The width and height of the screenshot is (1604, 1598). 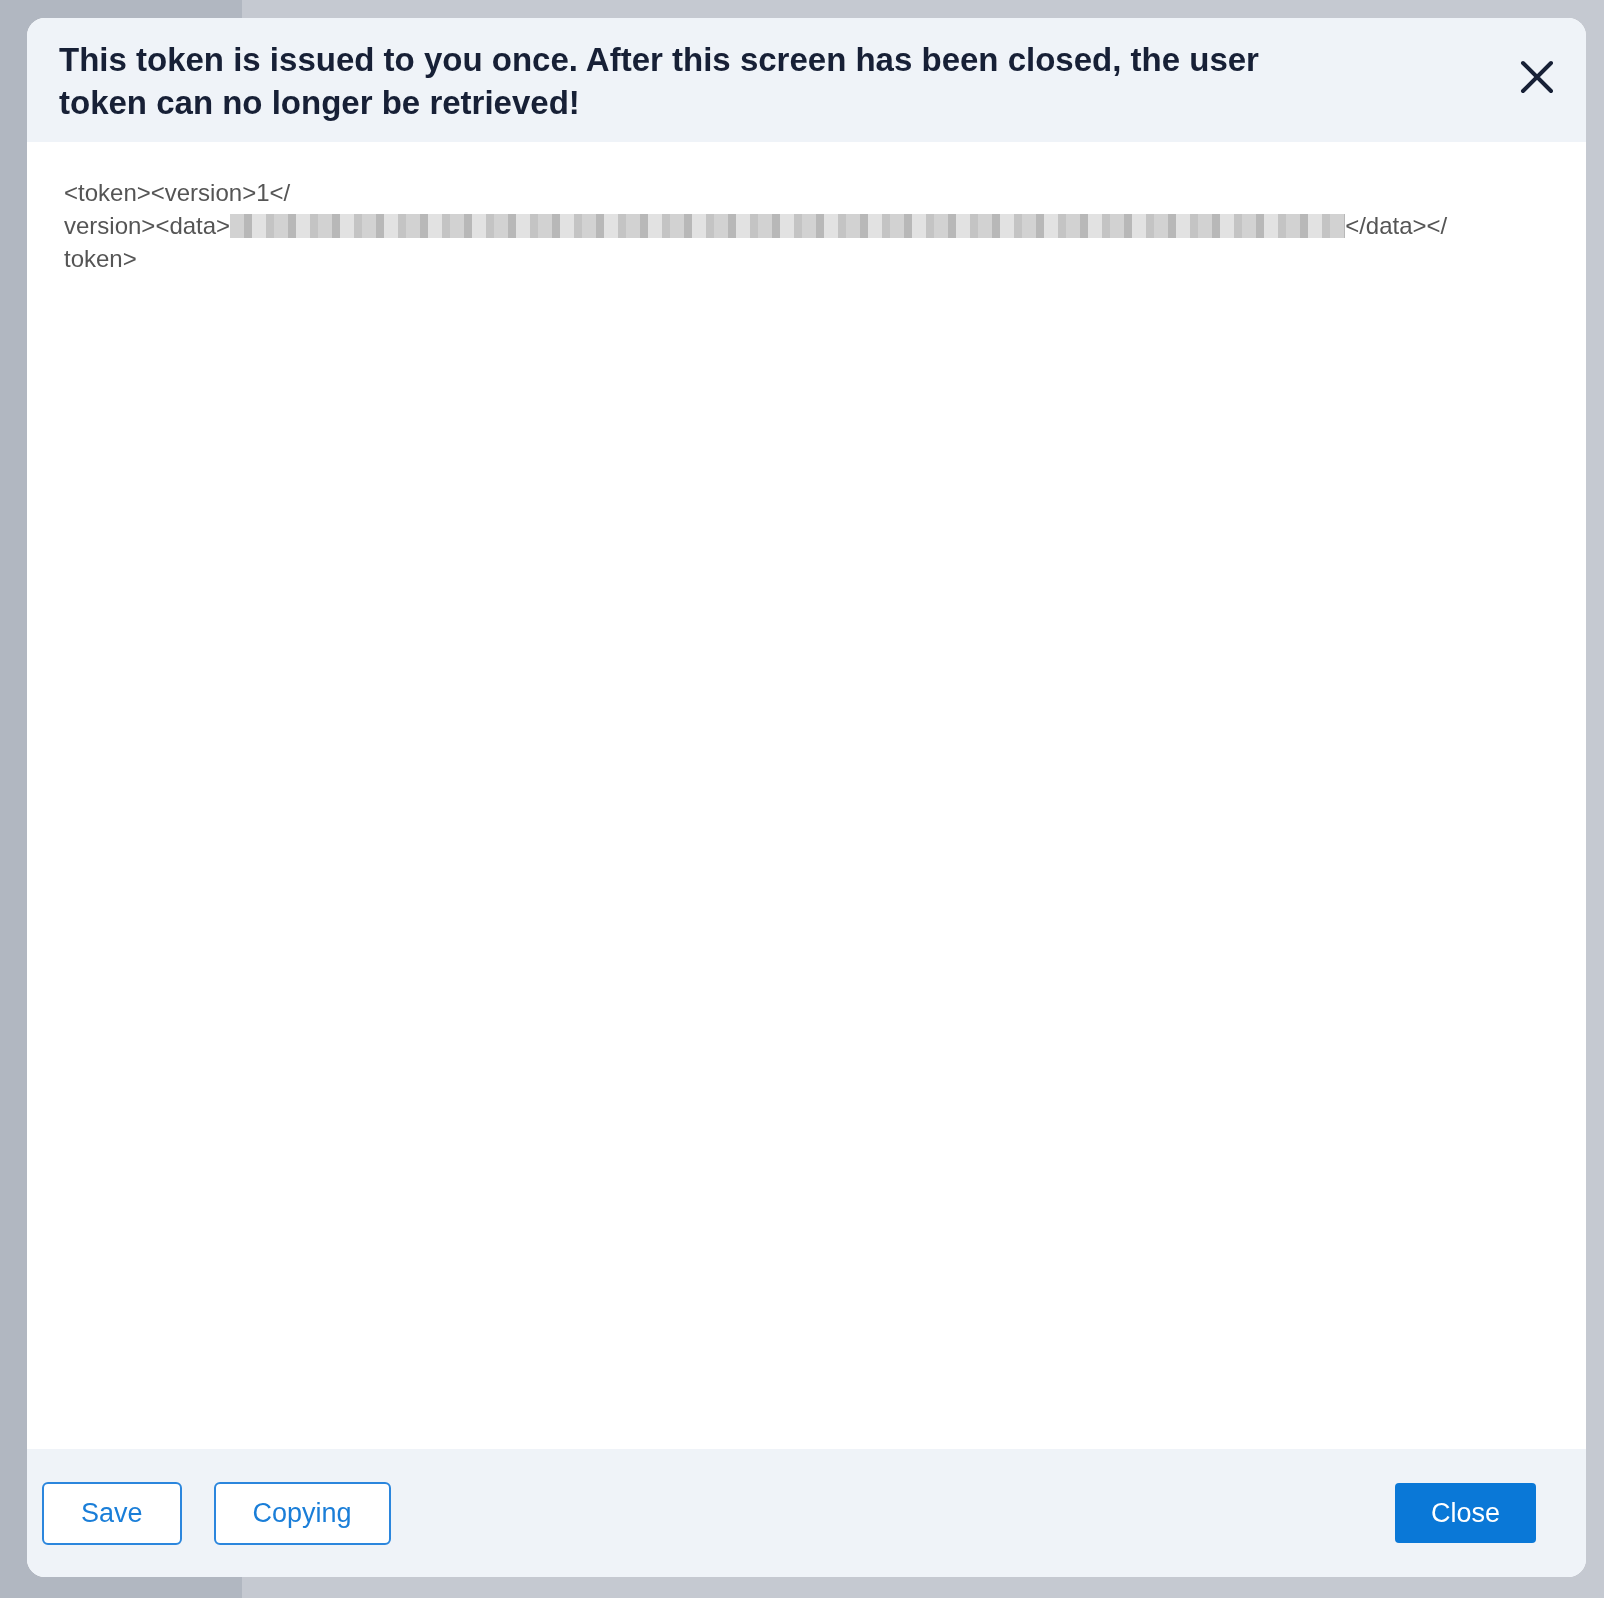 What do you see at coordinates (112, 1513) in the screenshot?
I see `outline-button: Save` at bounding box center [112, 1513].